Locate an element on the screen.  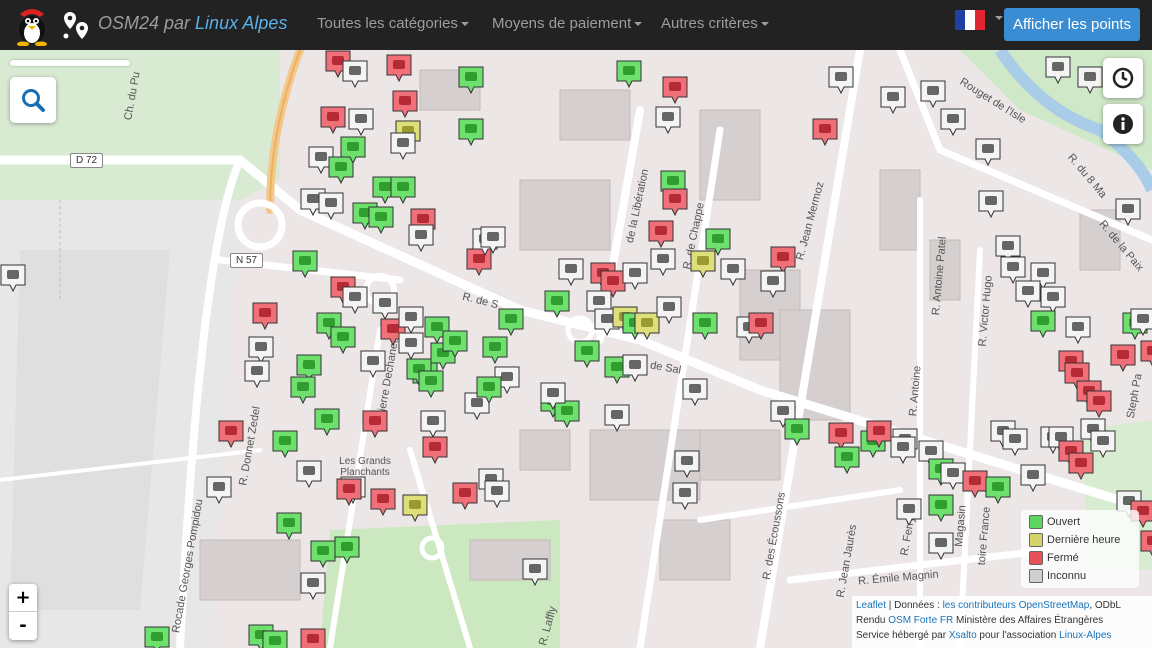
show-points-button: Afficher les points is located at coordinates (1072, 24).